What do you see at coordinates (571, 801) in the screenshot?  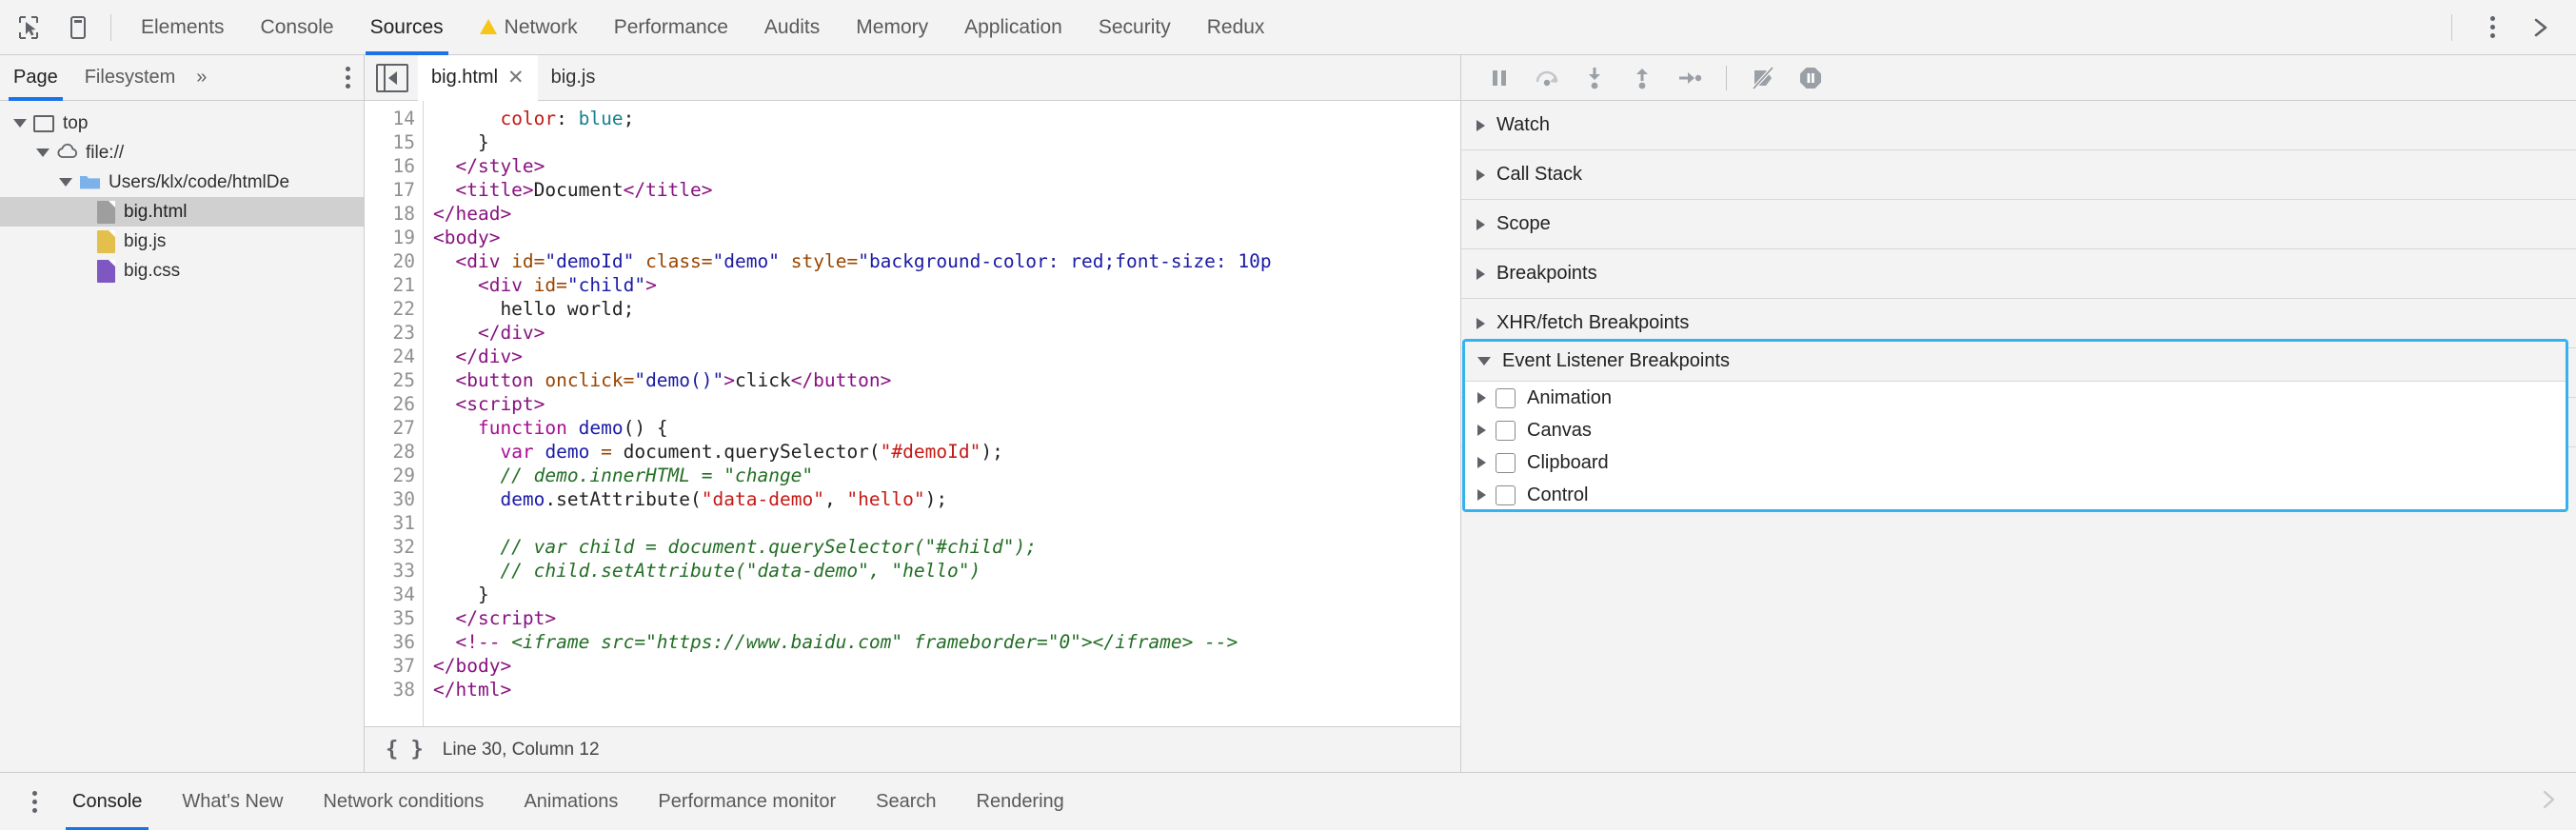 I see `drawer-tab-animations: Animations` at bounding box center [571, 801].